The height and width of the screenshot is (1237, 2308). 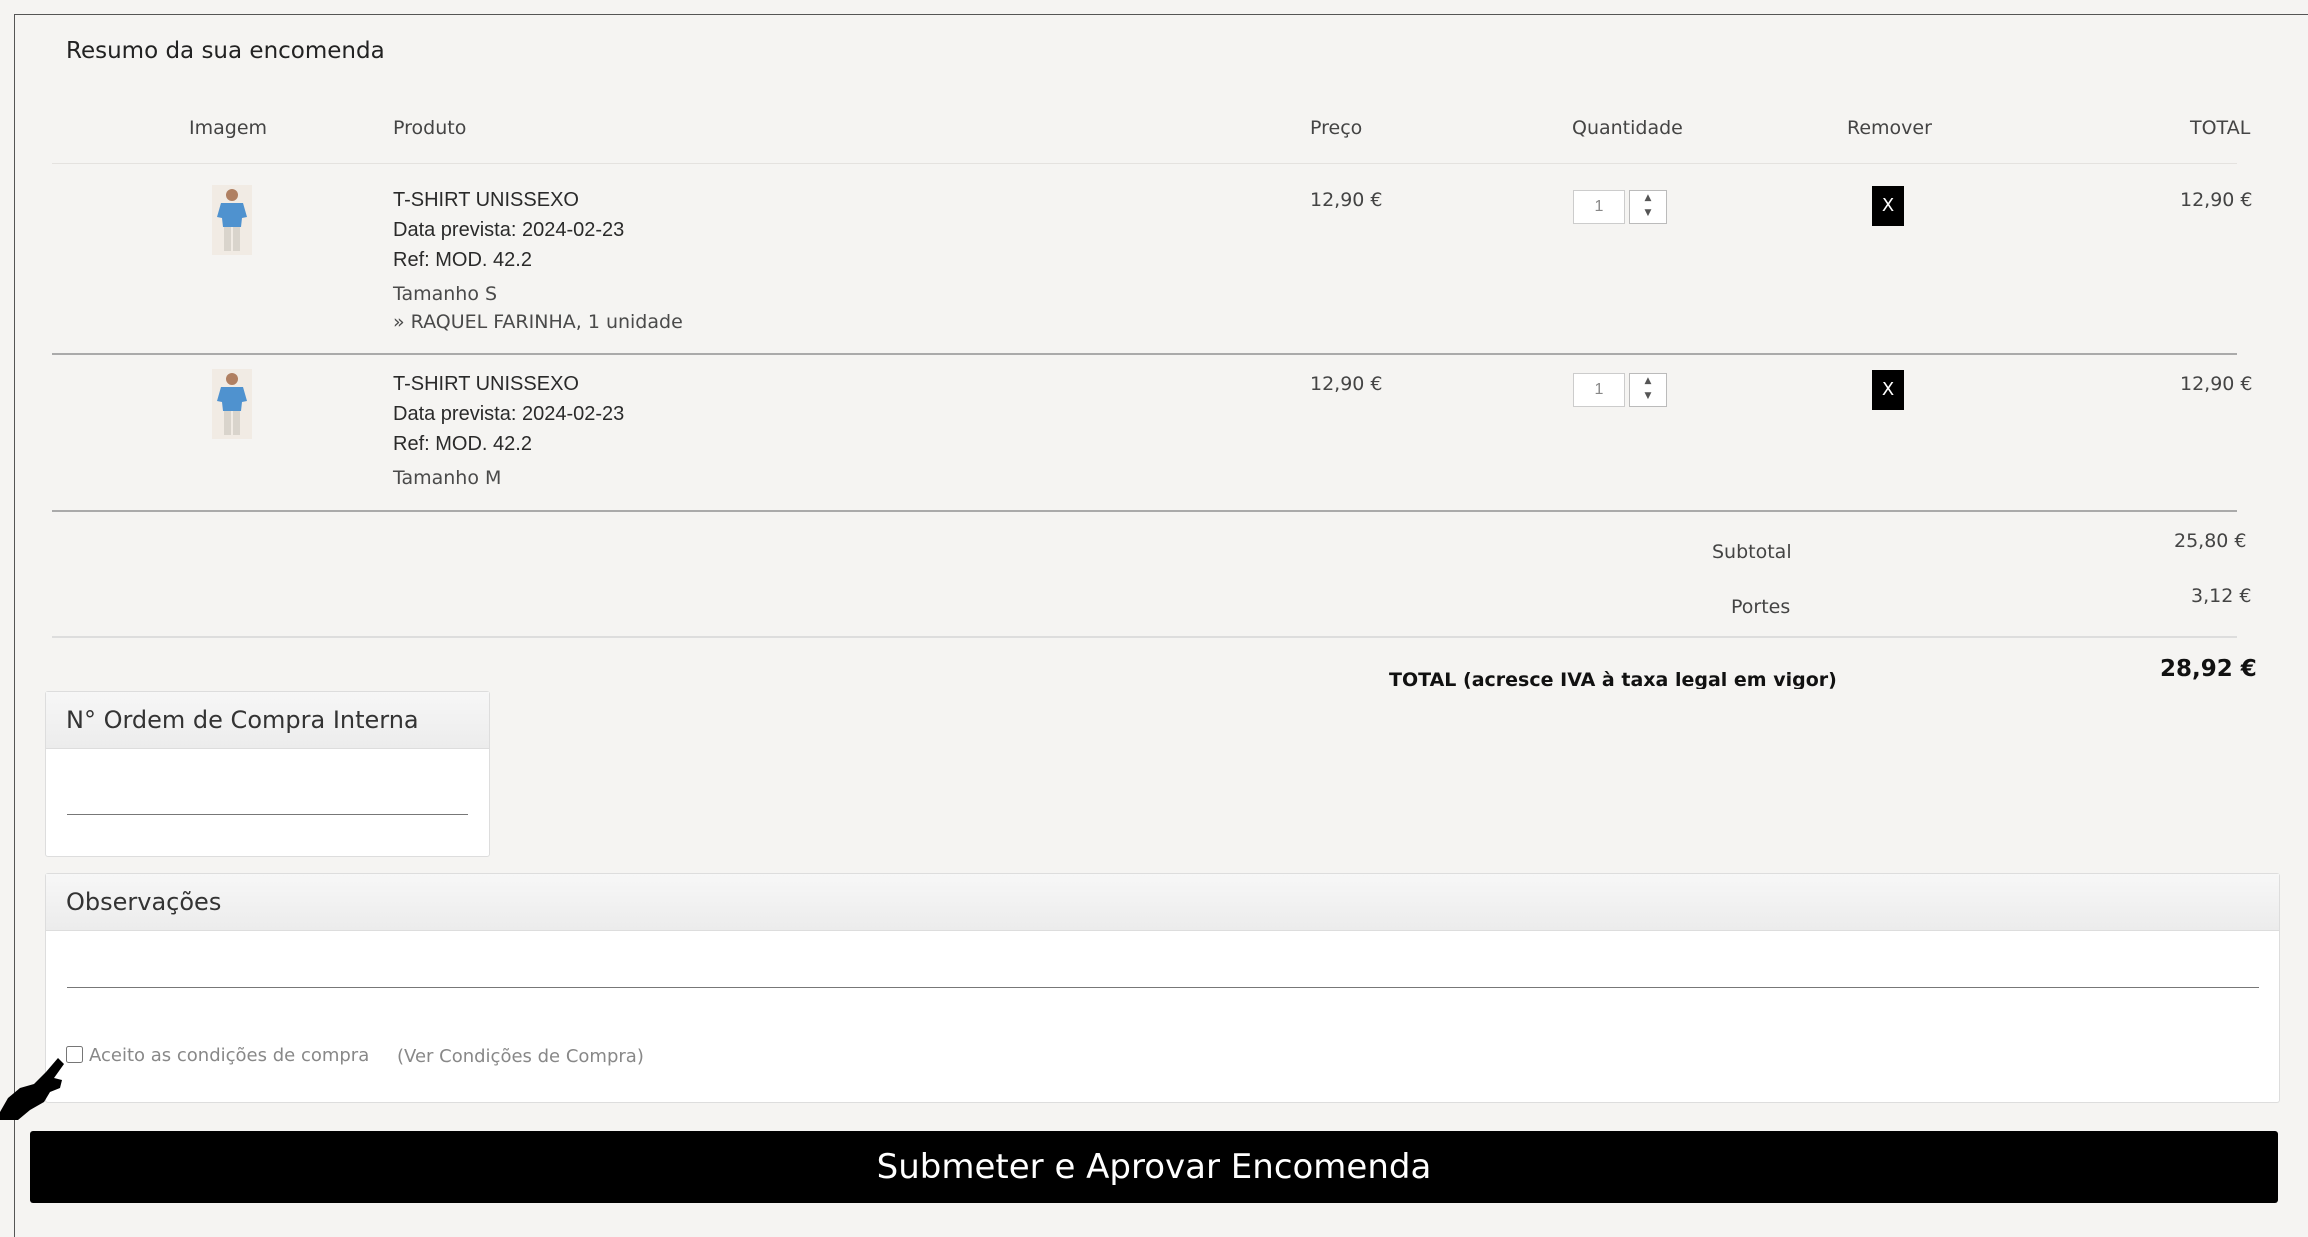 What do you see at coordinates (445, 294) in the screenshot?
I see `product-size: Tamanho S` at bounding box center [445, 294].